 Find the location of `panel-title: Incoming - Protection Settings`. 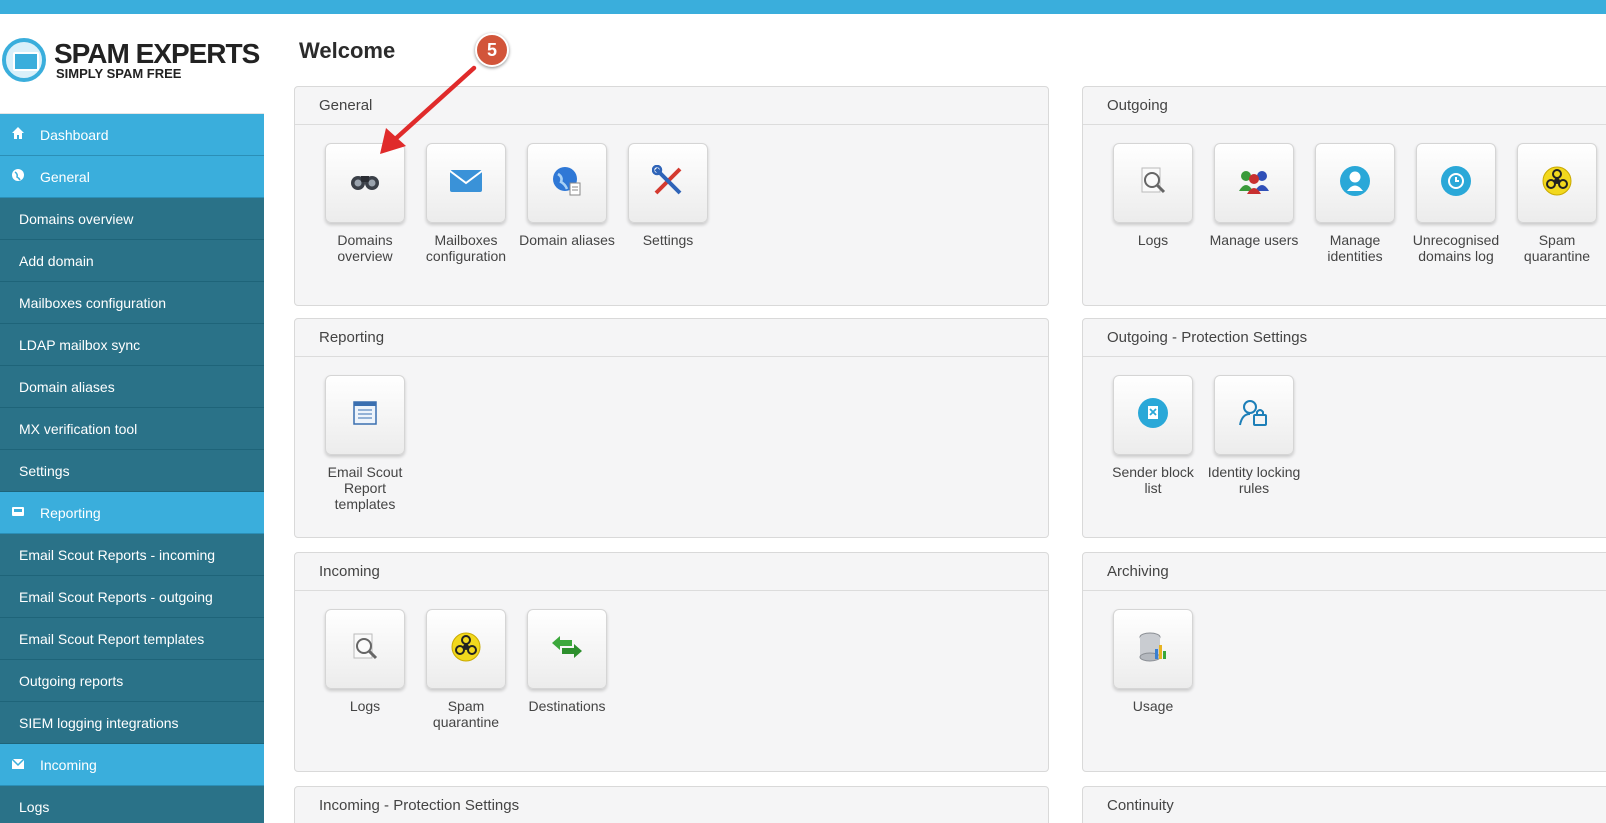

panel-title: Incoming - Protection Settings is located at coordinates (671, 805).